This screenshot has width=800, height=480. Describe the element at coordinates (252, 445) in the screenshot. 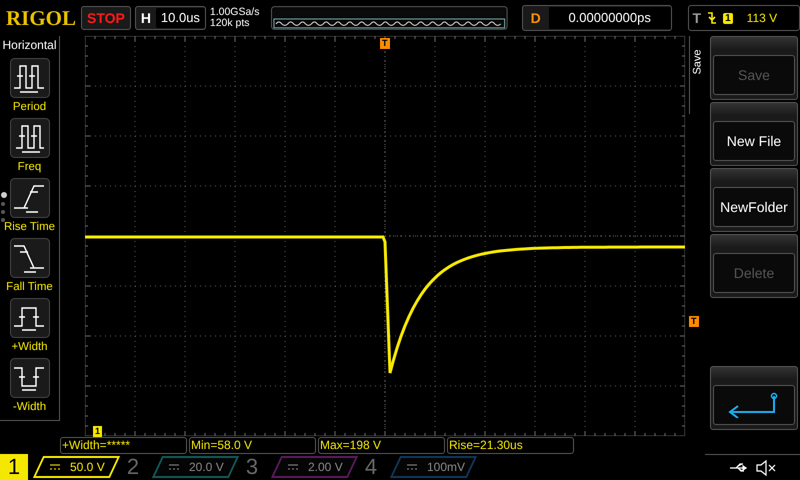

I see `measurement-readout: Min=58.0 V` at that location.